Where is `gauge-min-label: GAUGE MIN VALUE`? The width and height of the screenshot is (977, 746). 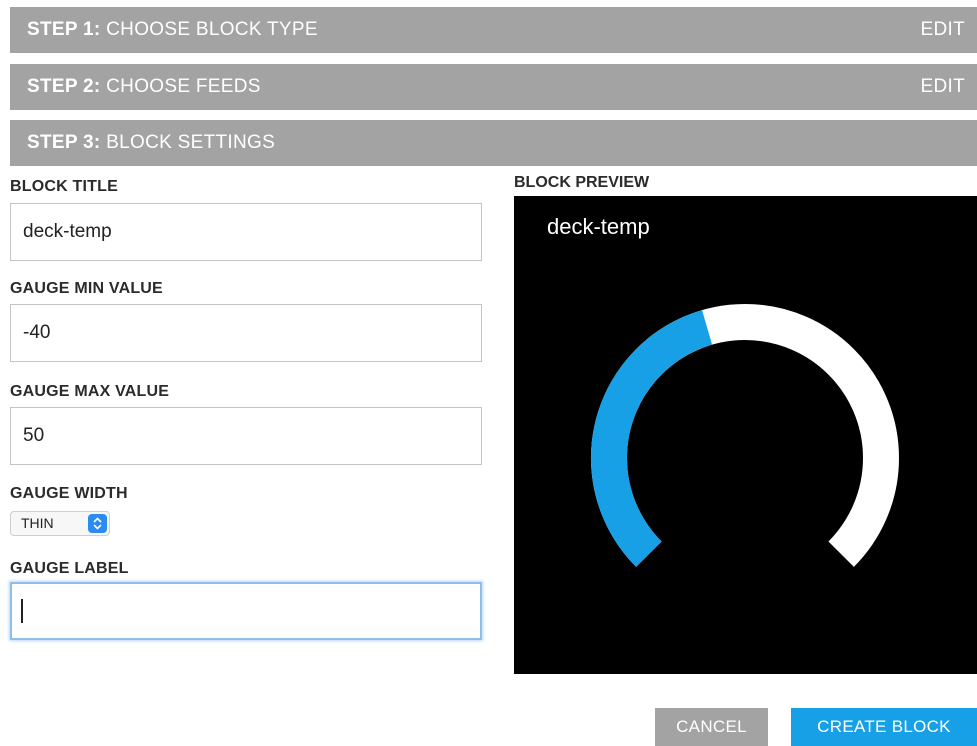
gauge-min-label: GAUGE MIN VALUE is located at coordinates (86, 288).